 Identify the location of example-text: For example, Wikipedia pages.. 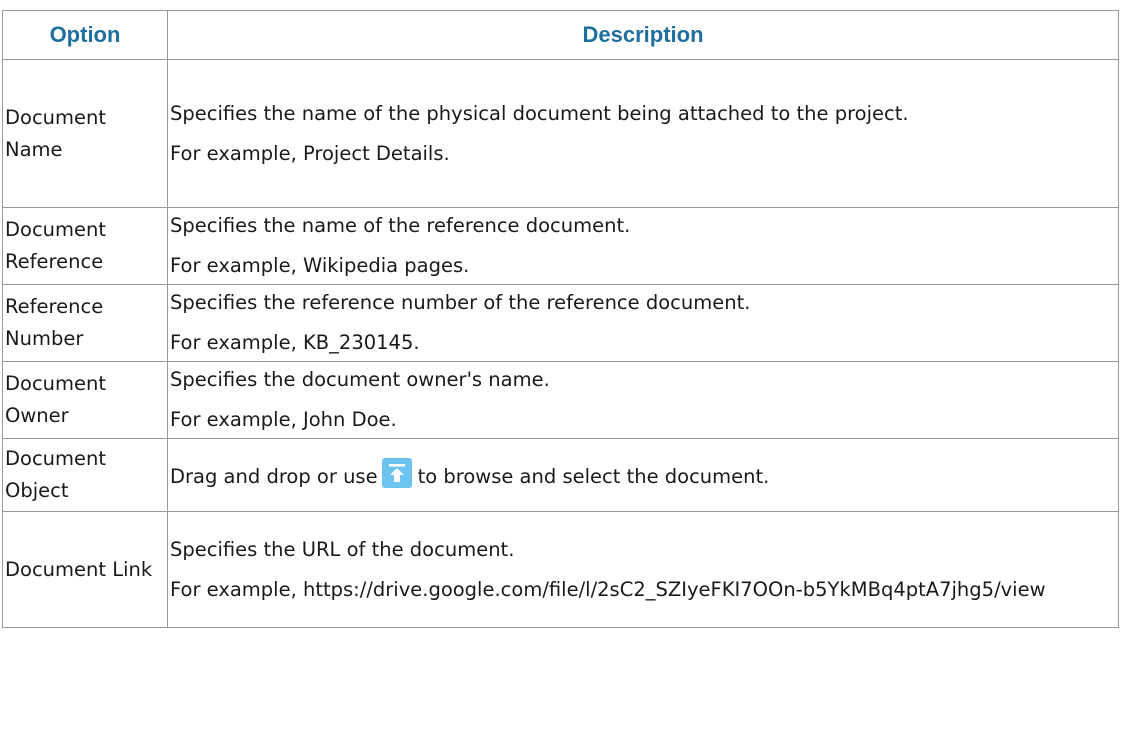
(320, 265).